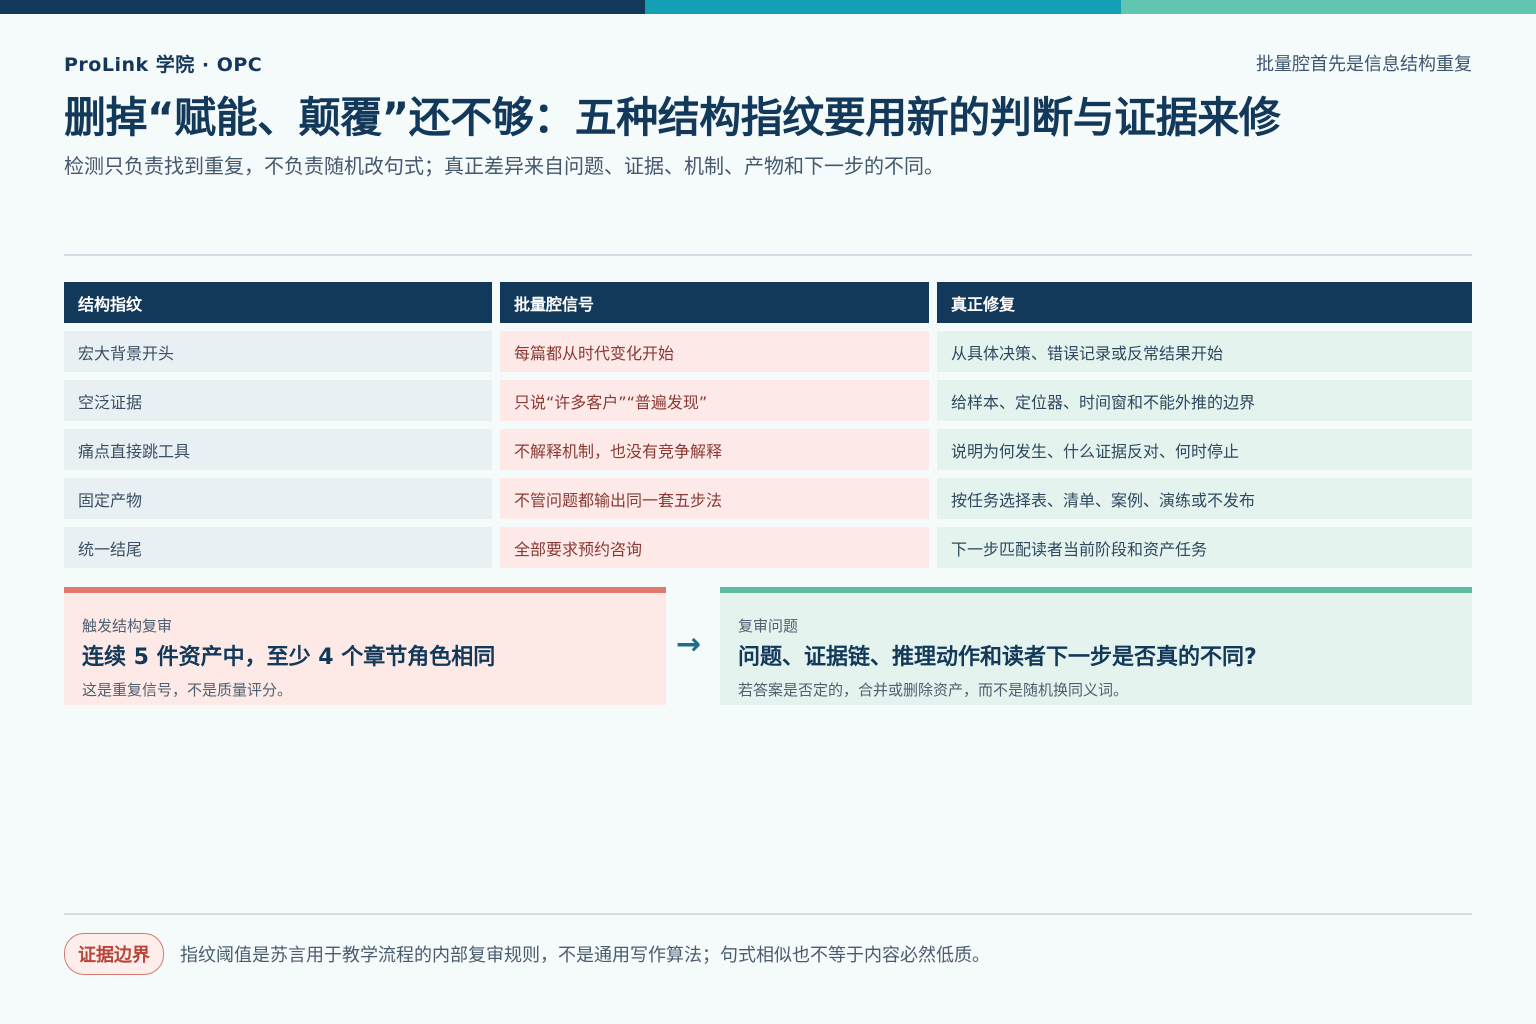 This screenshot has width=1536, height=1024. Describe the element at coordinates (768, 626) in the screenshot. I see `review-card-label: 复审问题` at that location.